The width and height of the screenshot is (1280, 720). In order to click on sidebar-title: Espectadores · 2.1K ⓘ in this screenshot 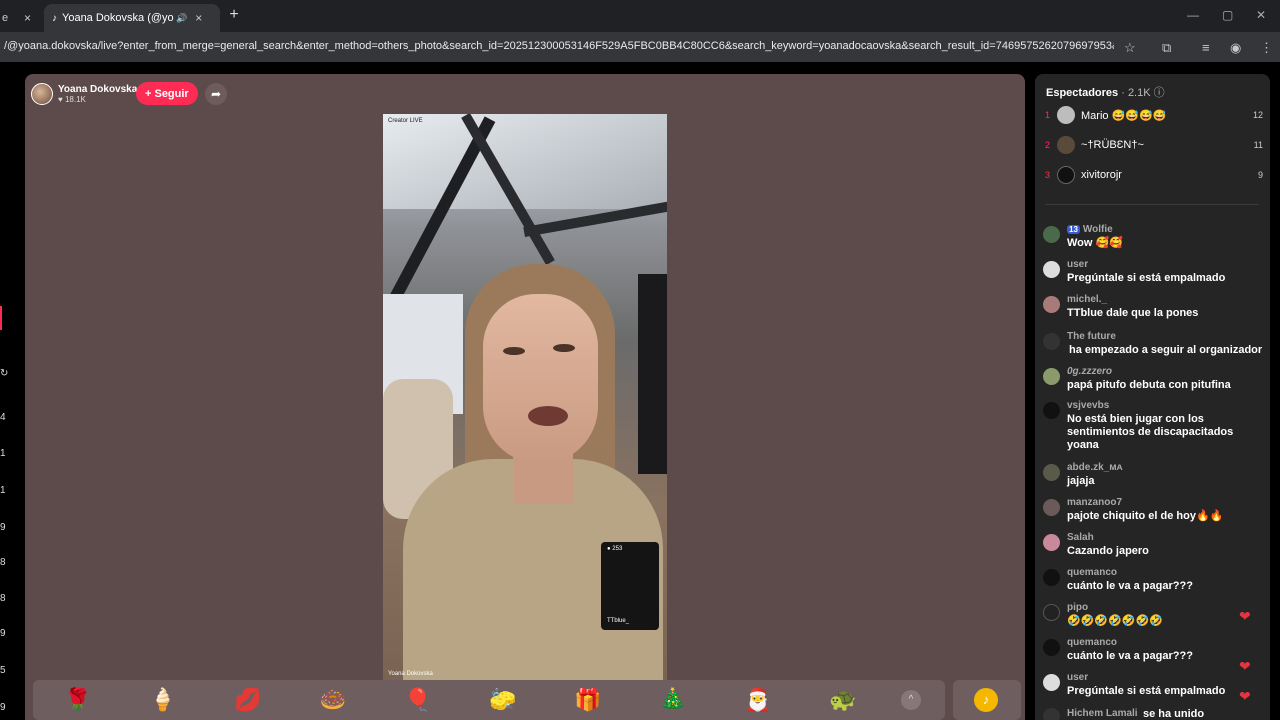, I will do `click(1105, 92)`.